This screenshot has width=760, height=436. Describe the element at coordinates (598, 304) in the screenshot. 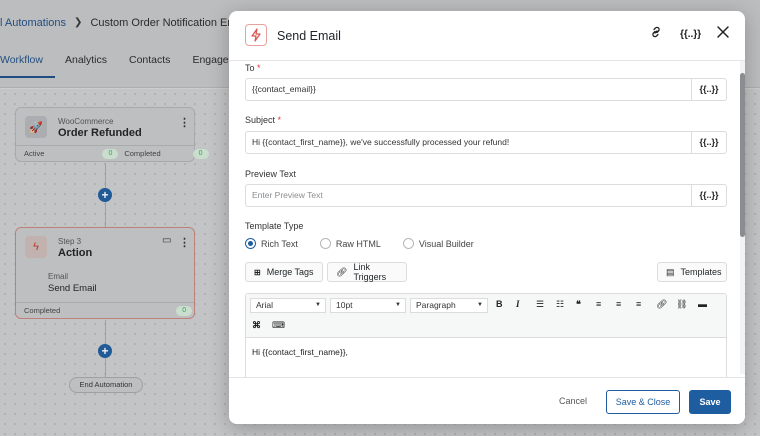

I see `align-left-icon: ≡` at that location.